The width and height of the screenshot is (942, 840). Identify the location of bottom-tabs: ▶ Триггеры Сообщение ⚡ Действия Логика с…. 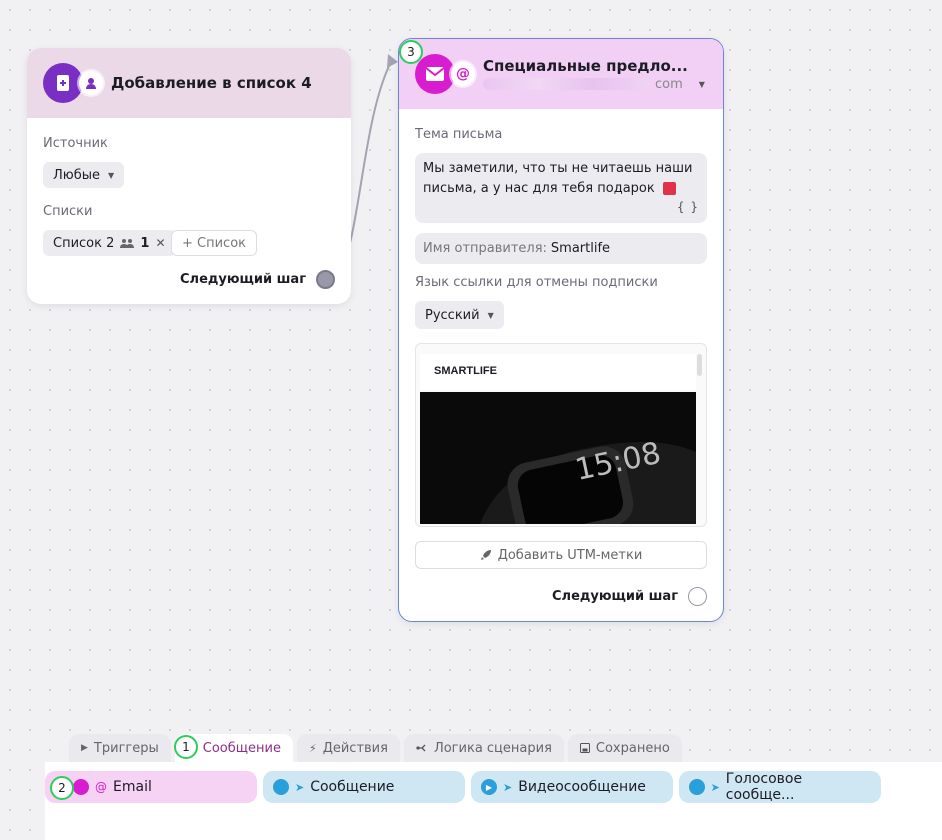
(375, 748).